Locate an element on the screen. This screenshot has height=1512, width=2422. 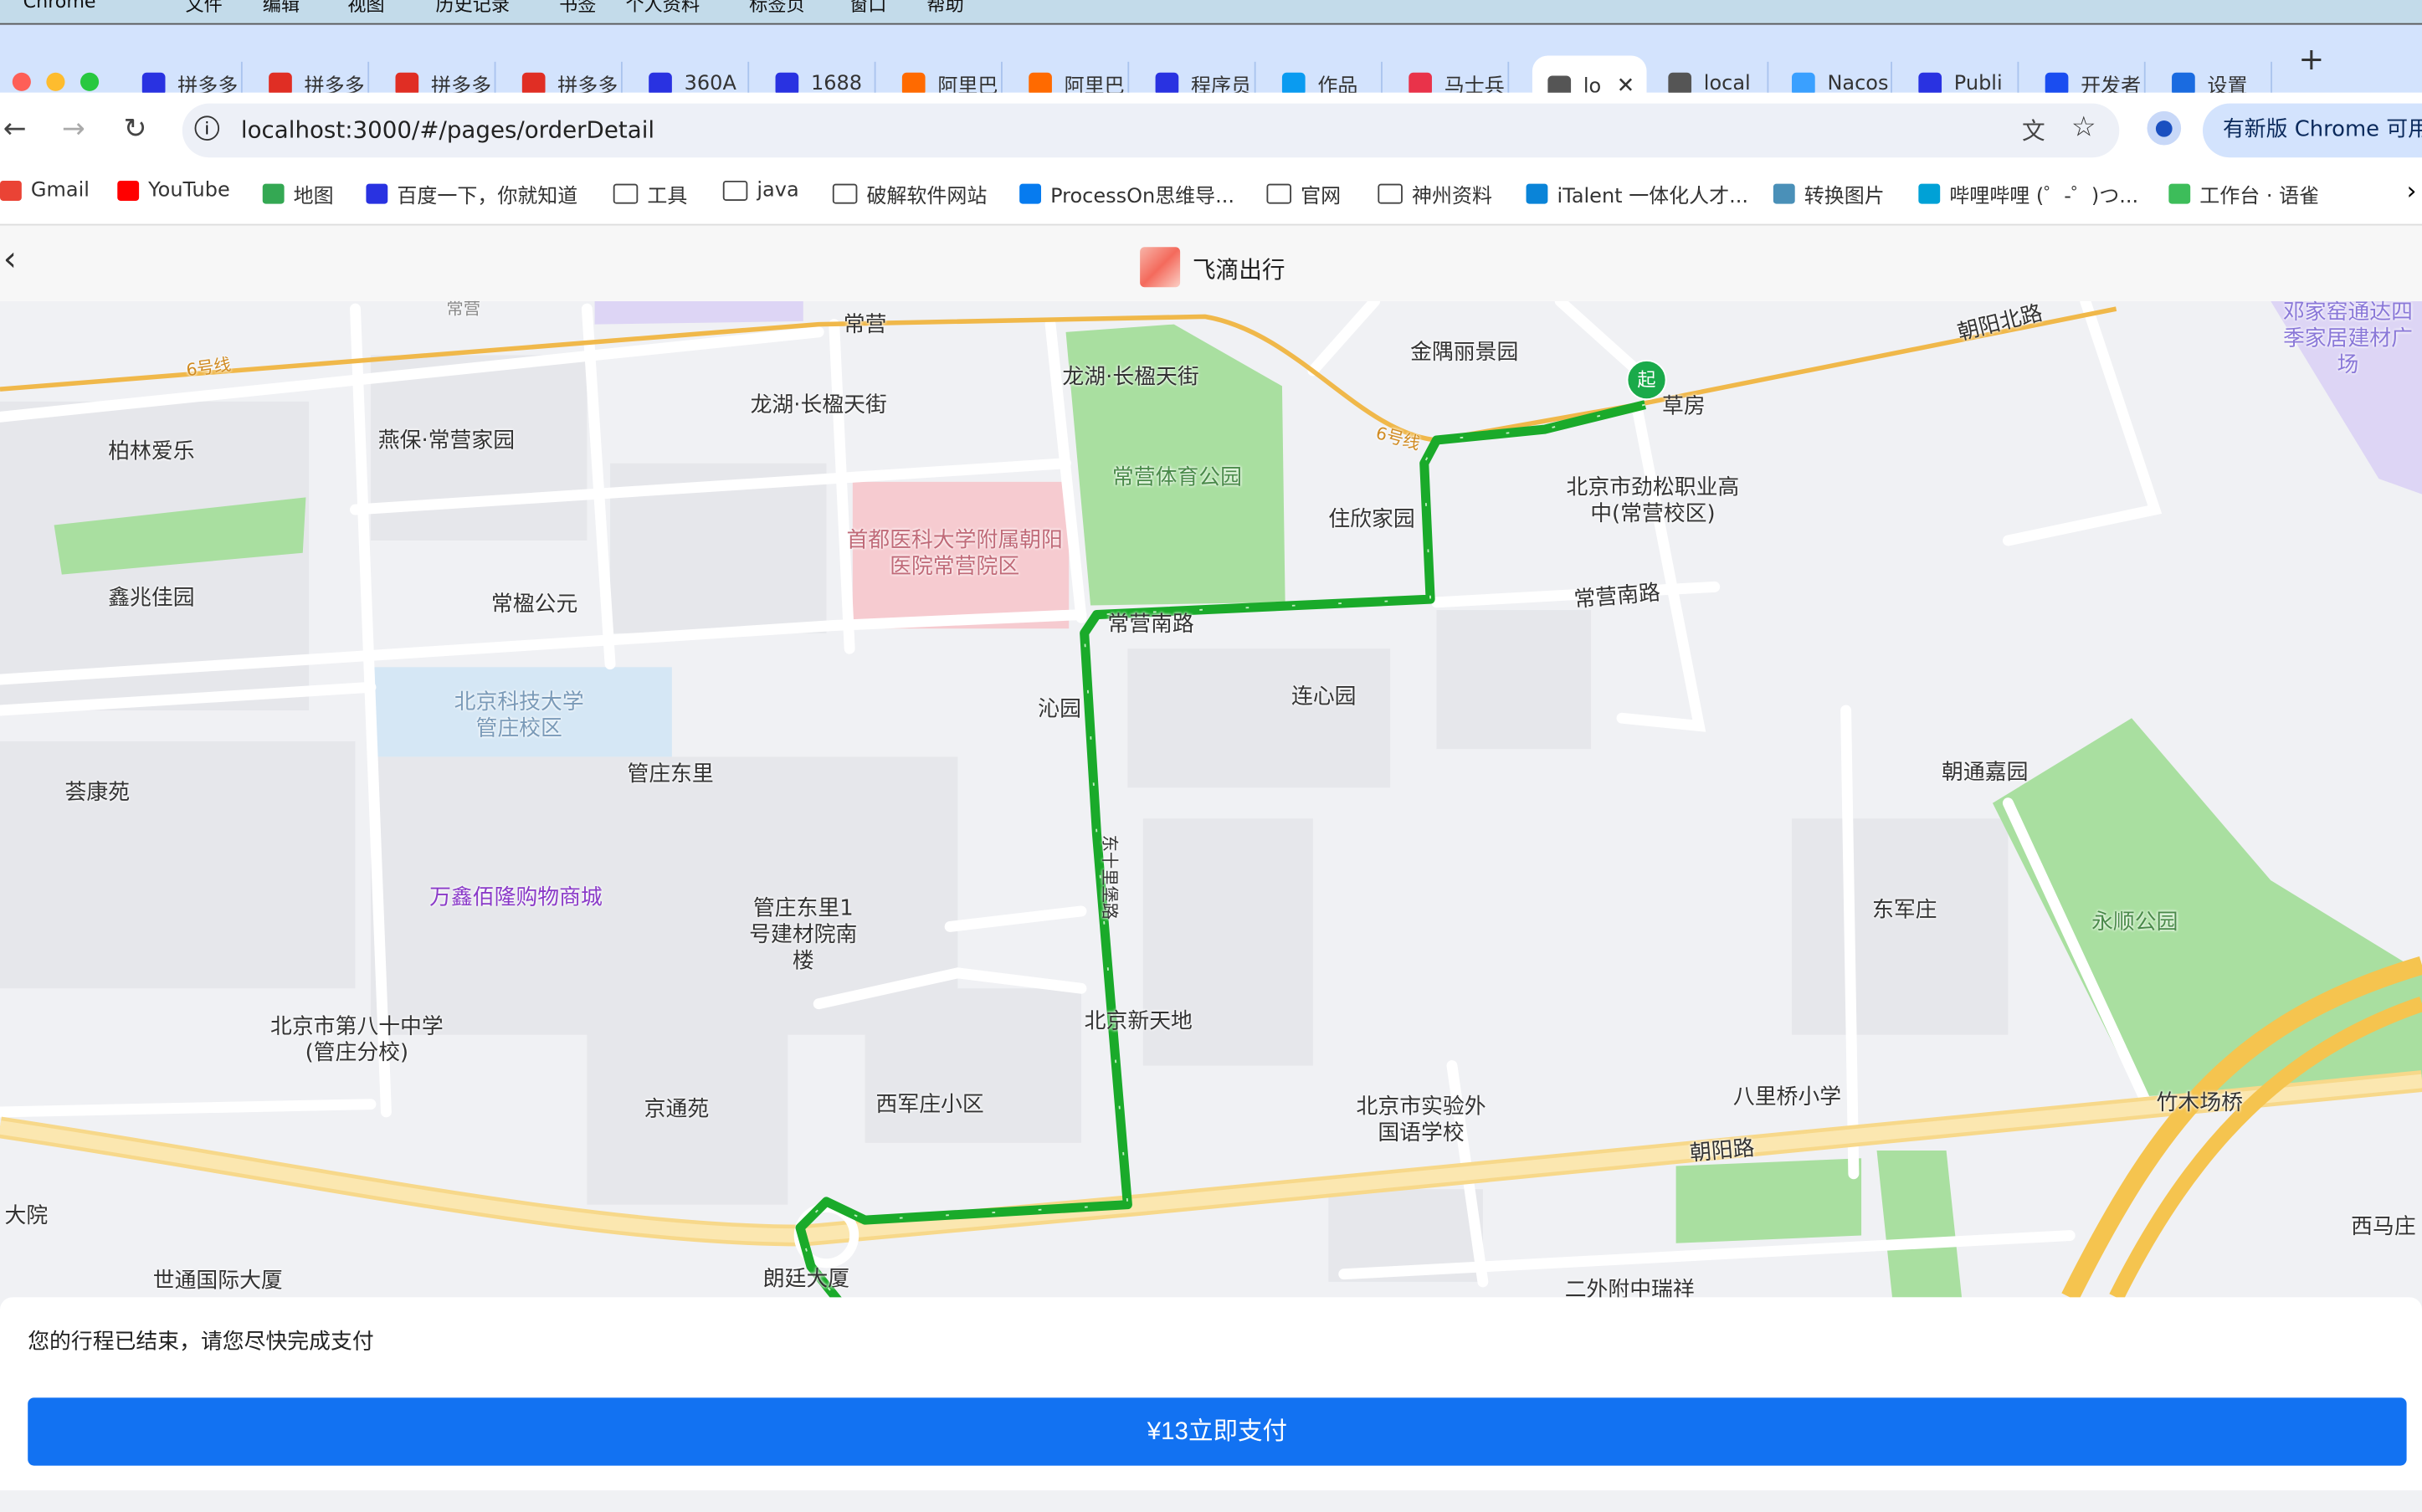
map-label: 鑫兆佳园 is located at coordinates (151, 599).